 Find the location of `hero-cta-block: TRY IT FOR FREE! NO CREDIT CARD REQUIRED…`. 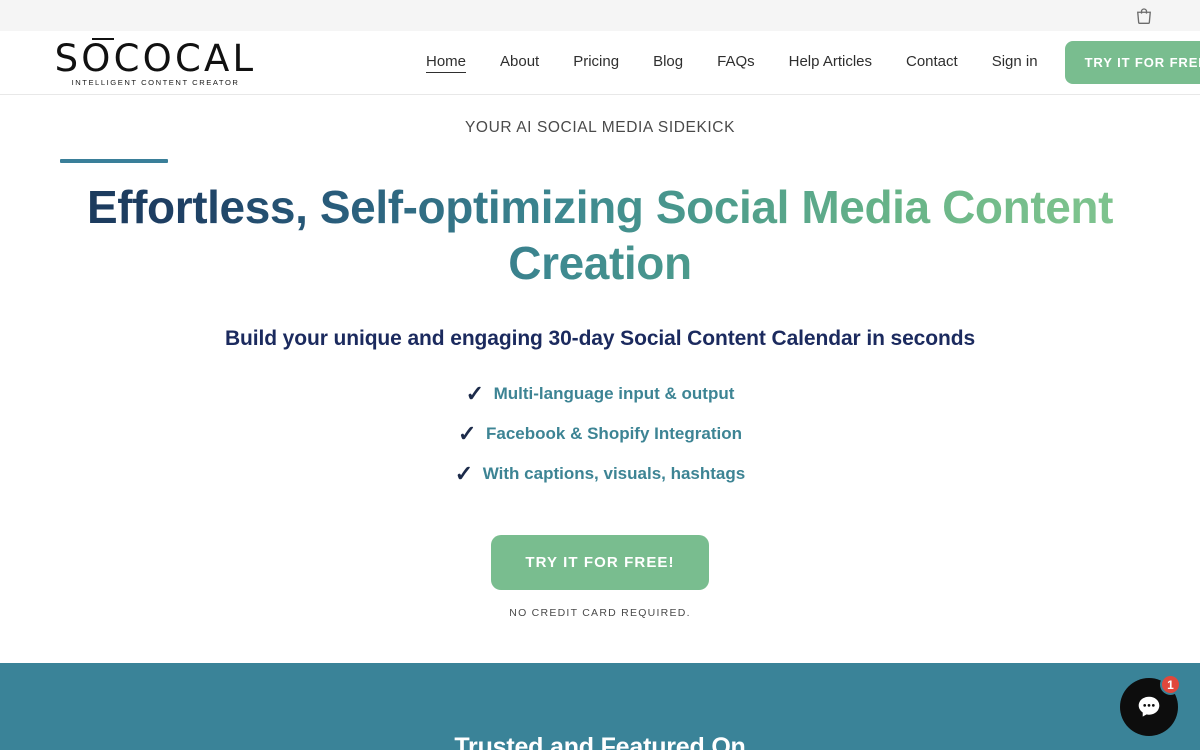

hero-cta-block: TRY IT FOR FREE! NO CREDIT CARD REQUIRED… is located at coordinates (600, 577).